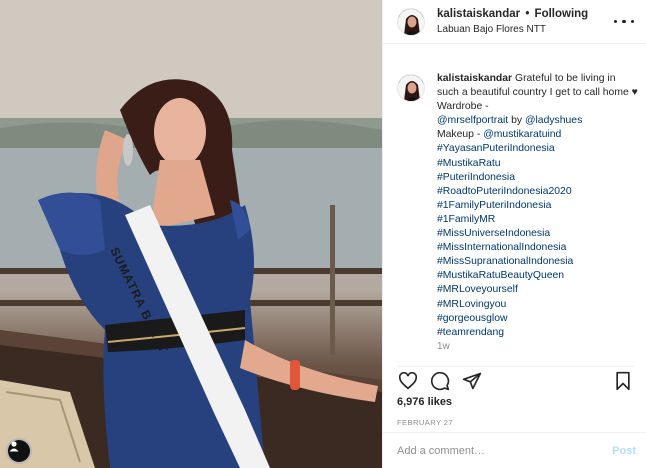 This screenshot has height=468, width=646. What do you see at coordinates (538, 192) in the screenshot?
I see `hashtag-link: #RoadtoPuteriIndonesia2020` at bounding box center [538, 192].